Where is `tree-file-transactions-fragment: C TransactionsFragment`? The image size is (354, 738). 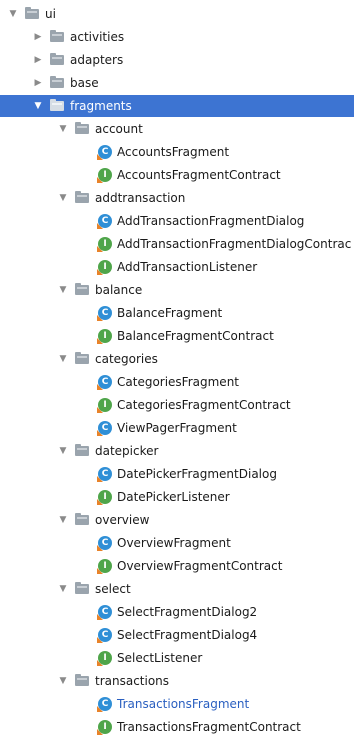 tree-file-transactions-fragment: C TransactionsFragment is located at coordinates (177, 704).